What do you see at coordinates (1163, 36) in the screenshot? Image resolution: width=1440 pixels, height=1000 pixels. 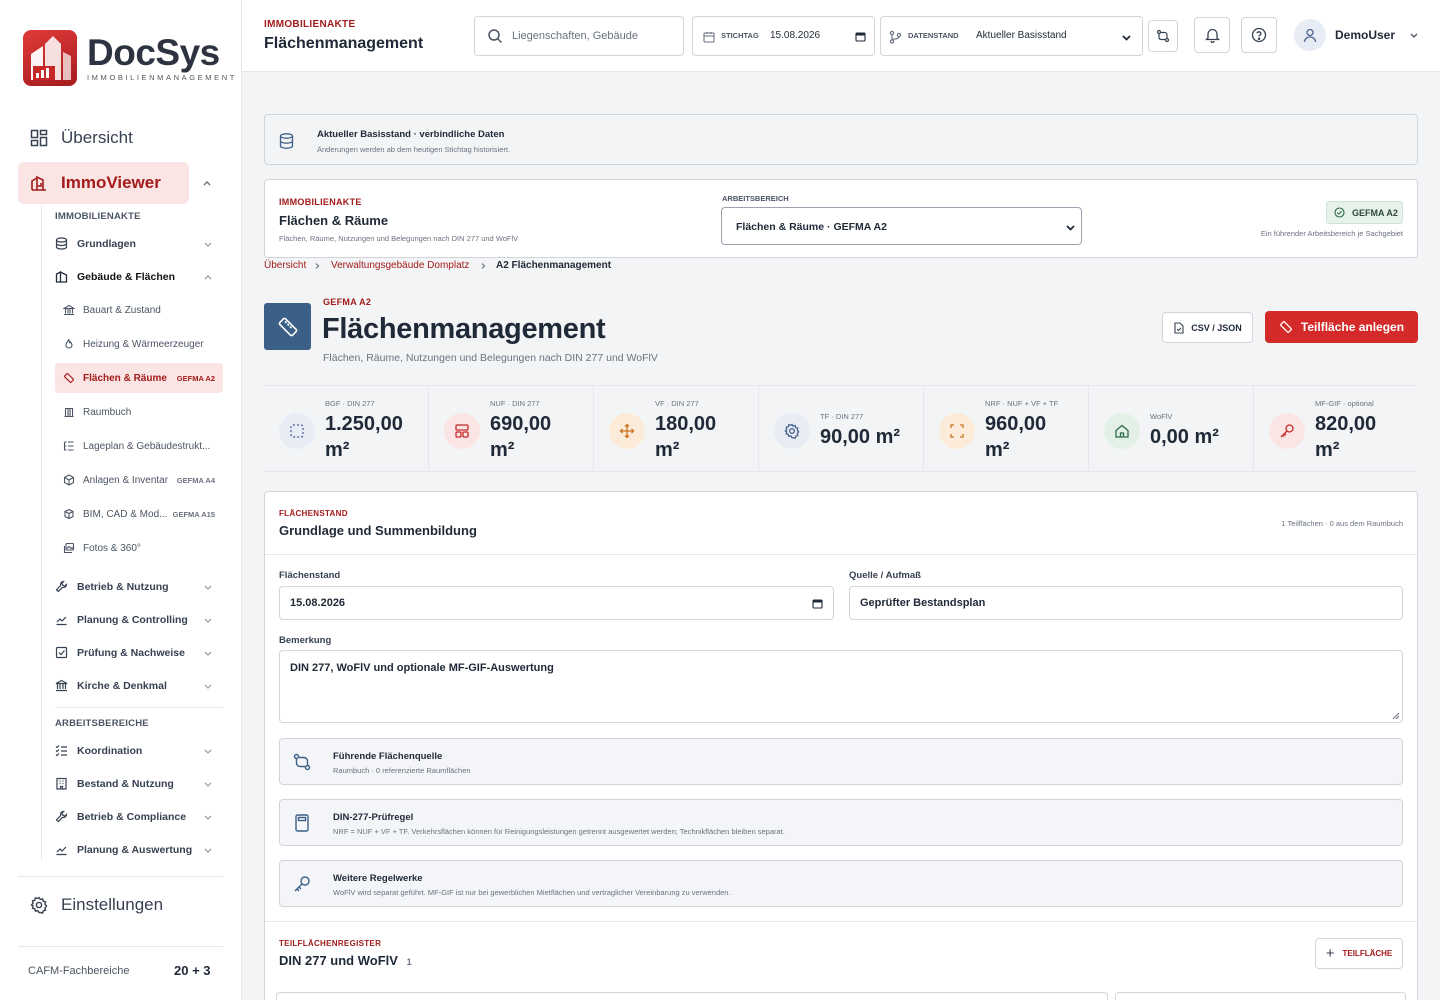 I see `compare-button` at bounding box center [1163, 36].